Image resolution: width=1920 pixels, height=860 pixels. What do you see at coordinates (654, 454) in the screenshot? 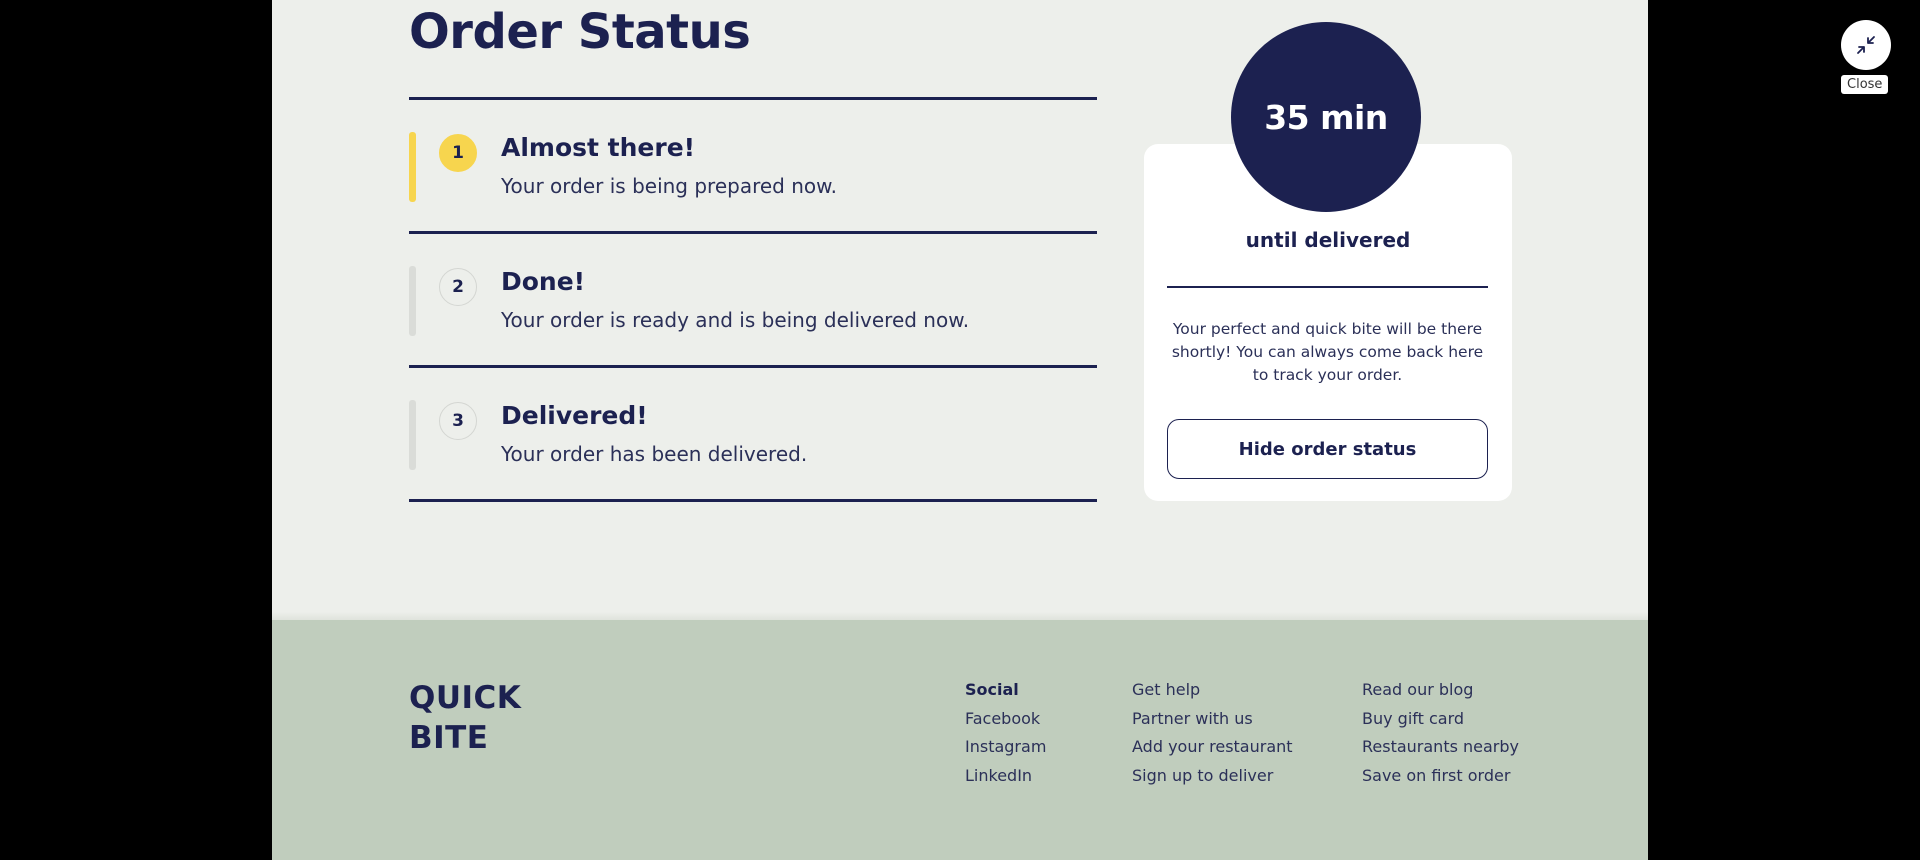
I see `step-description: Your order has been delivered.` at bounding box center [654, 454].